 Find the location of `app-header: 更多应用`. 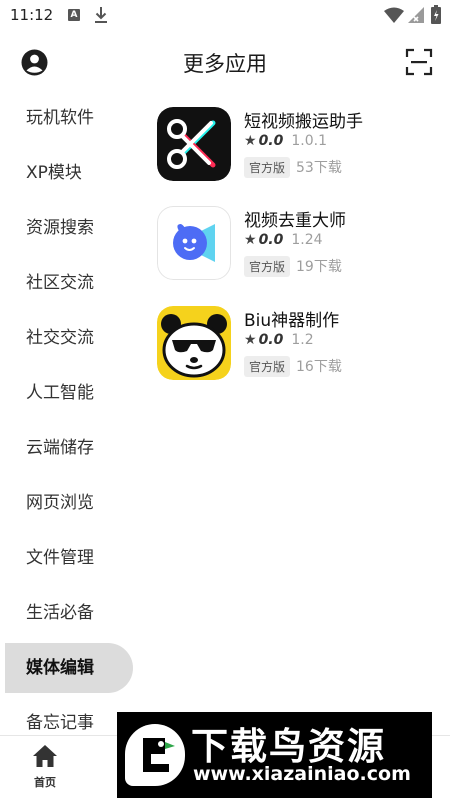

app-header: 更多应用 is located at coordinates (225, 63).